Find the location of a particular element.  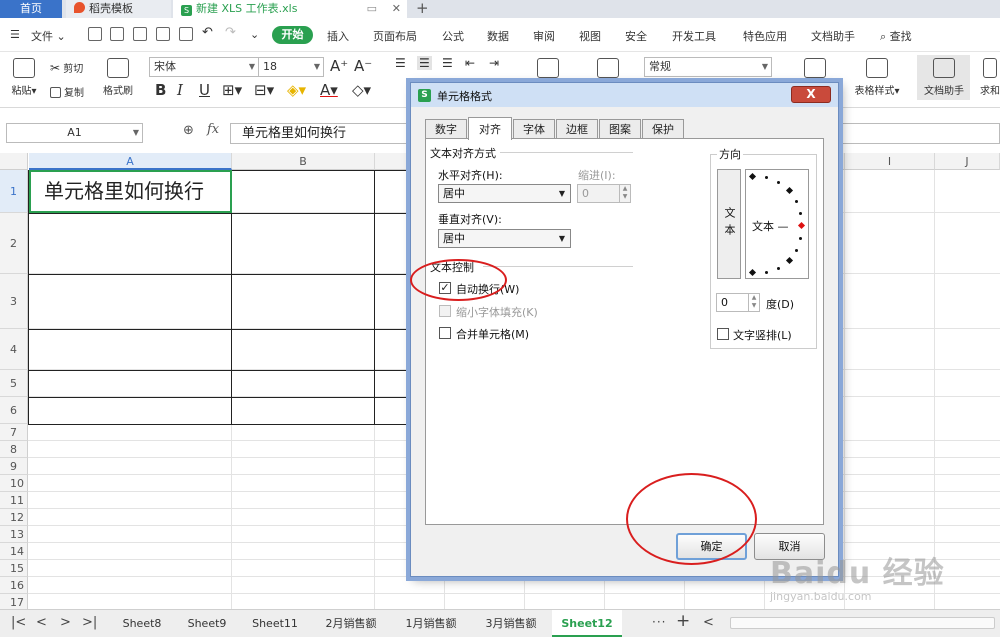

hamburger-icon: ☰ is located at coordinates (15, 34).